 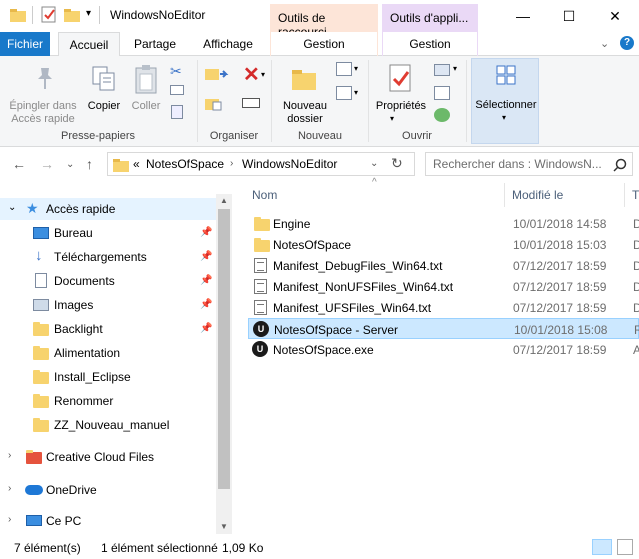 What do you see at coordinates (108, 305) in the screenshot?
I see `nav-item-images: Images 📌` at bounding box center [108, 305].